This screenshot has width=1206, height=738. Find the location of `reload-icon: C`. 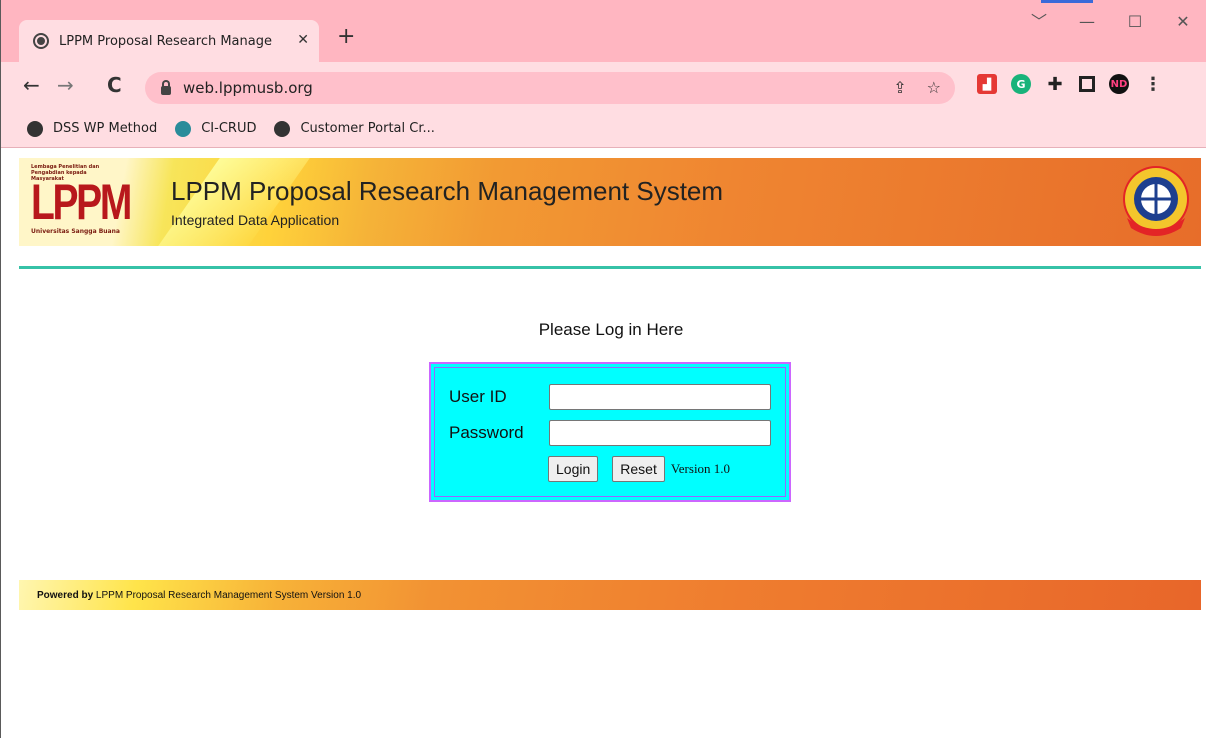

reload-icon: C is located at coordinates (114, 85).